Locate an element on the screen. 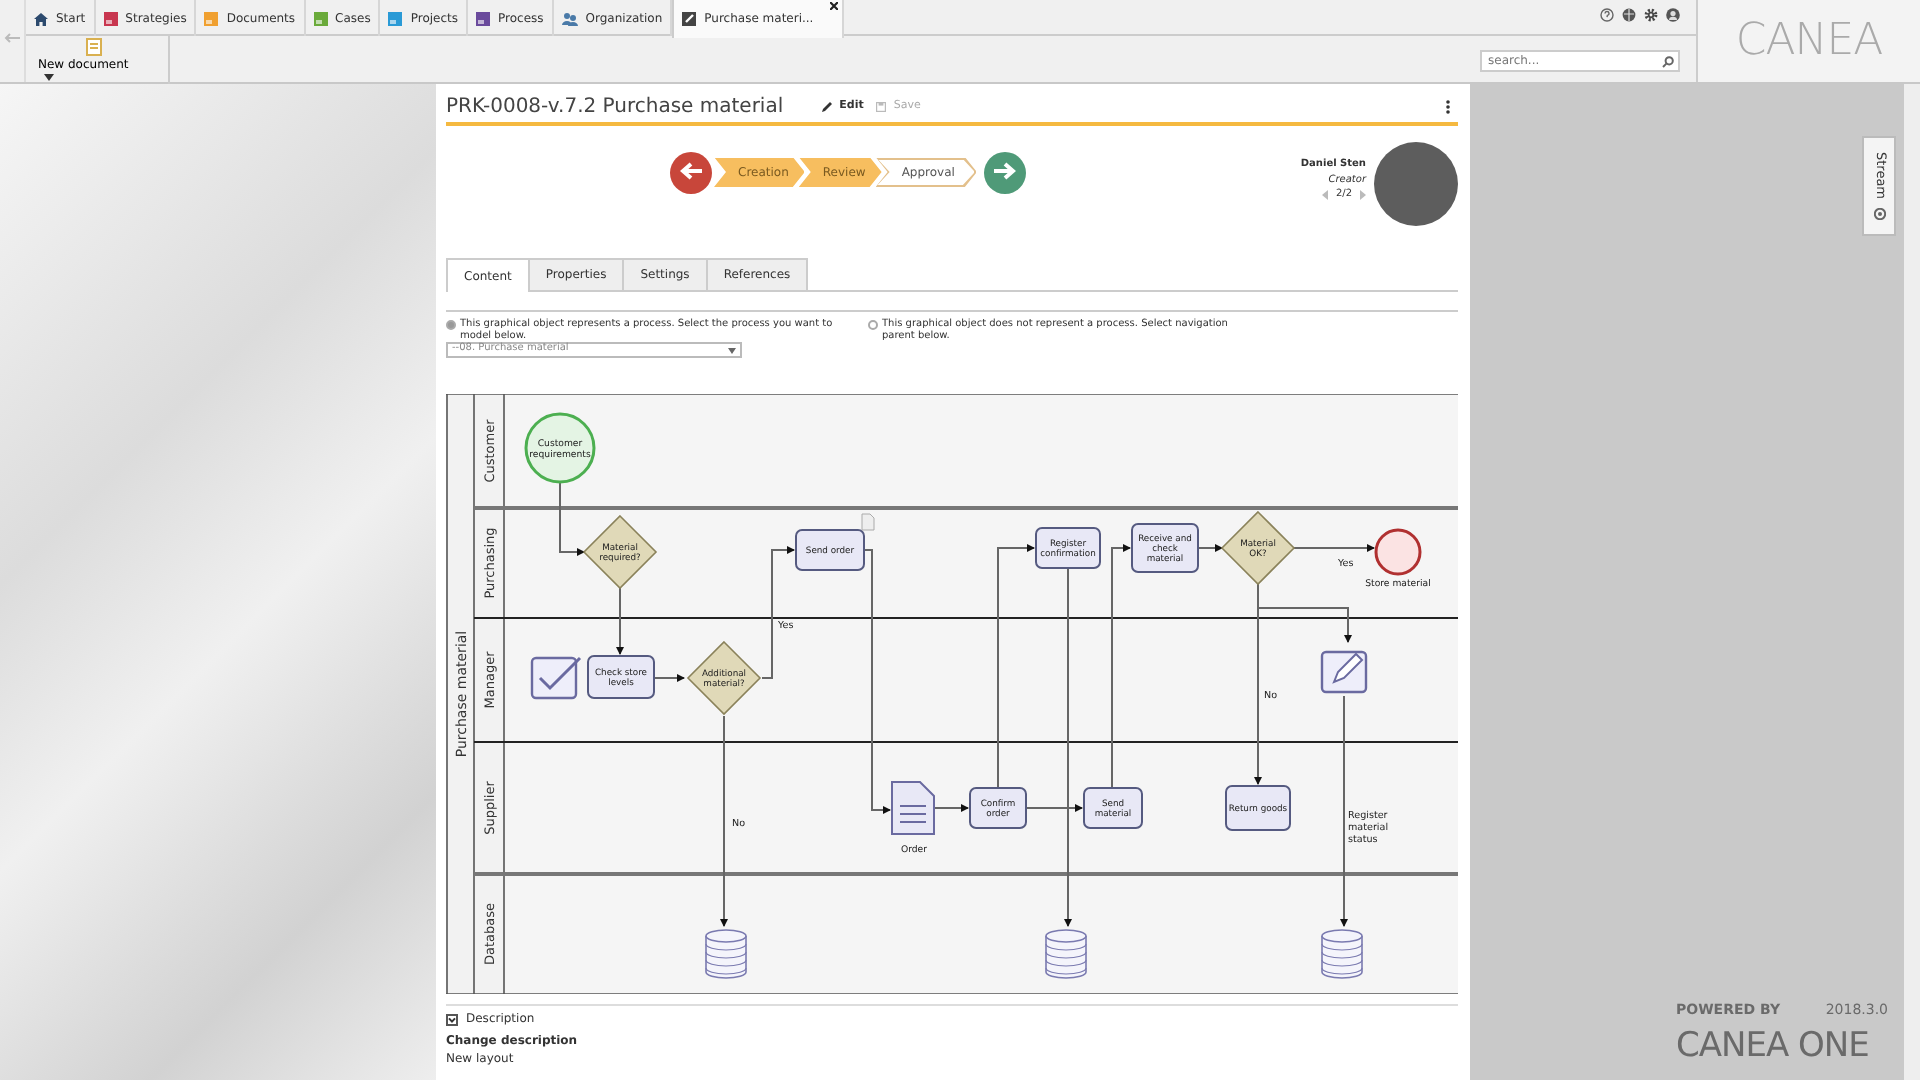 Image resolution: width=1920 pixels, height=1080 pixels. pencil-icon is located at coordinates (826, 107).